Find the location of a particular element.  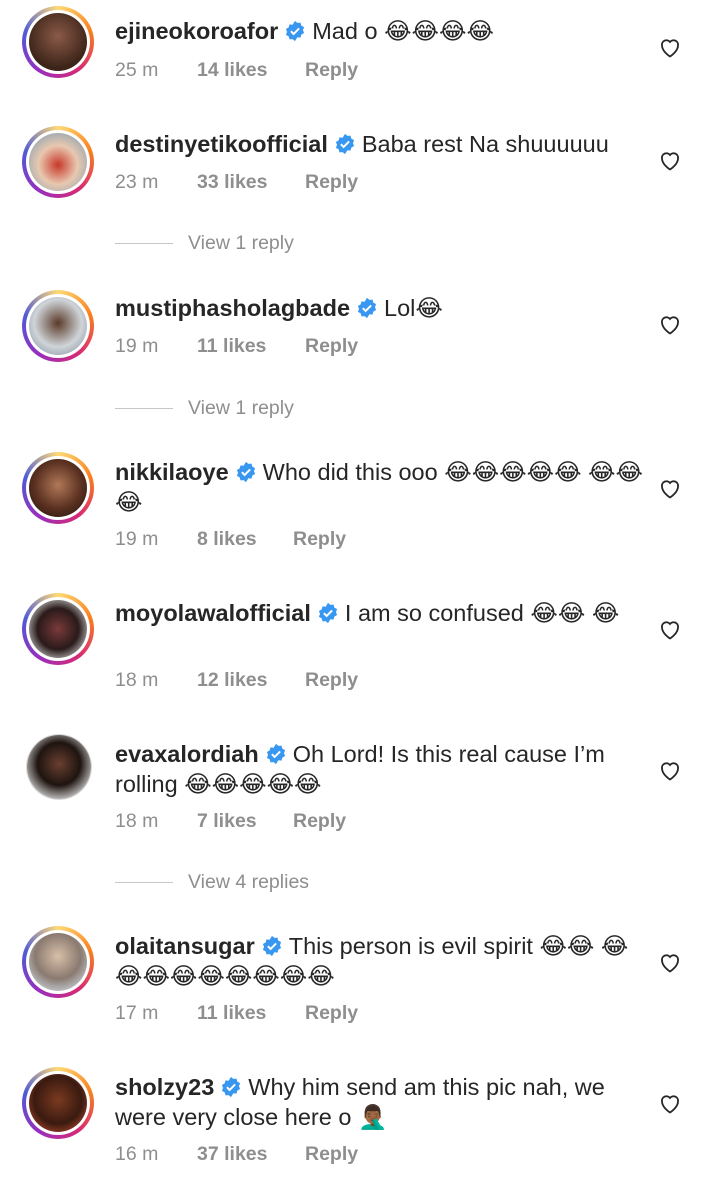

view-replies-button: View 4 replies is located at coordinates (212, 882).